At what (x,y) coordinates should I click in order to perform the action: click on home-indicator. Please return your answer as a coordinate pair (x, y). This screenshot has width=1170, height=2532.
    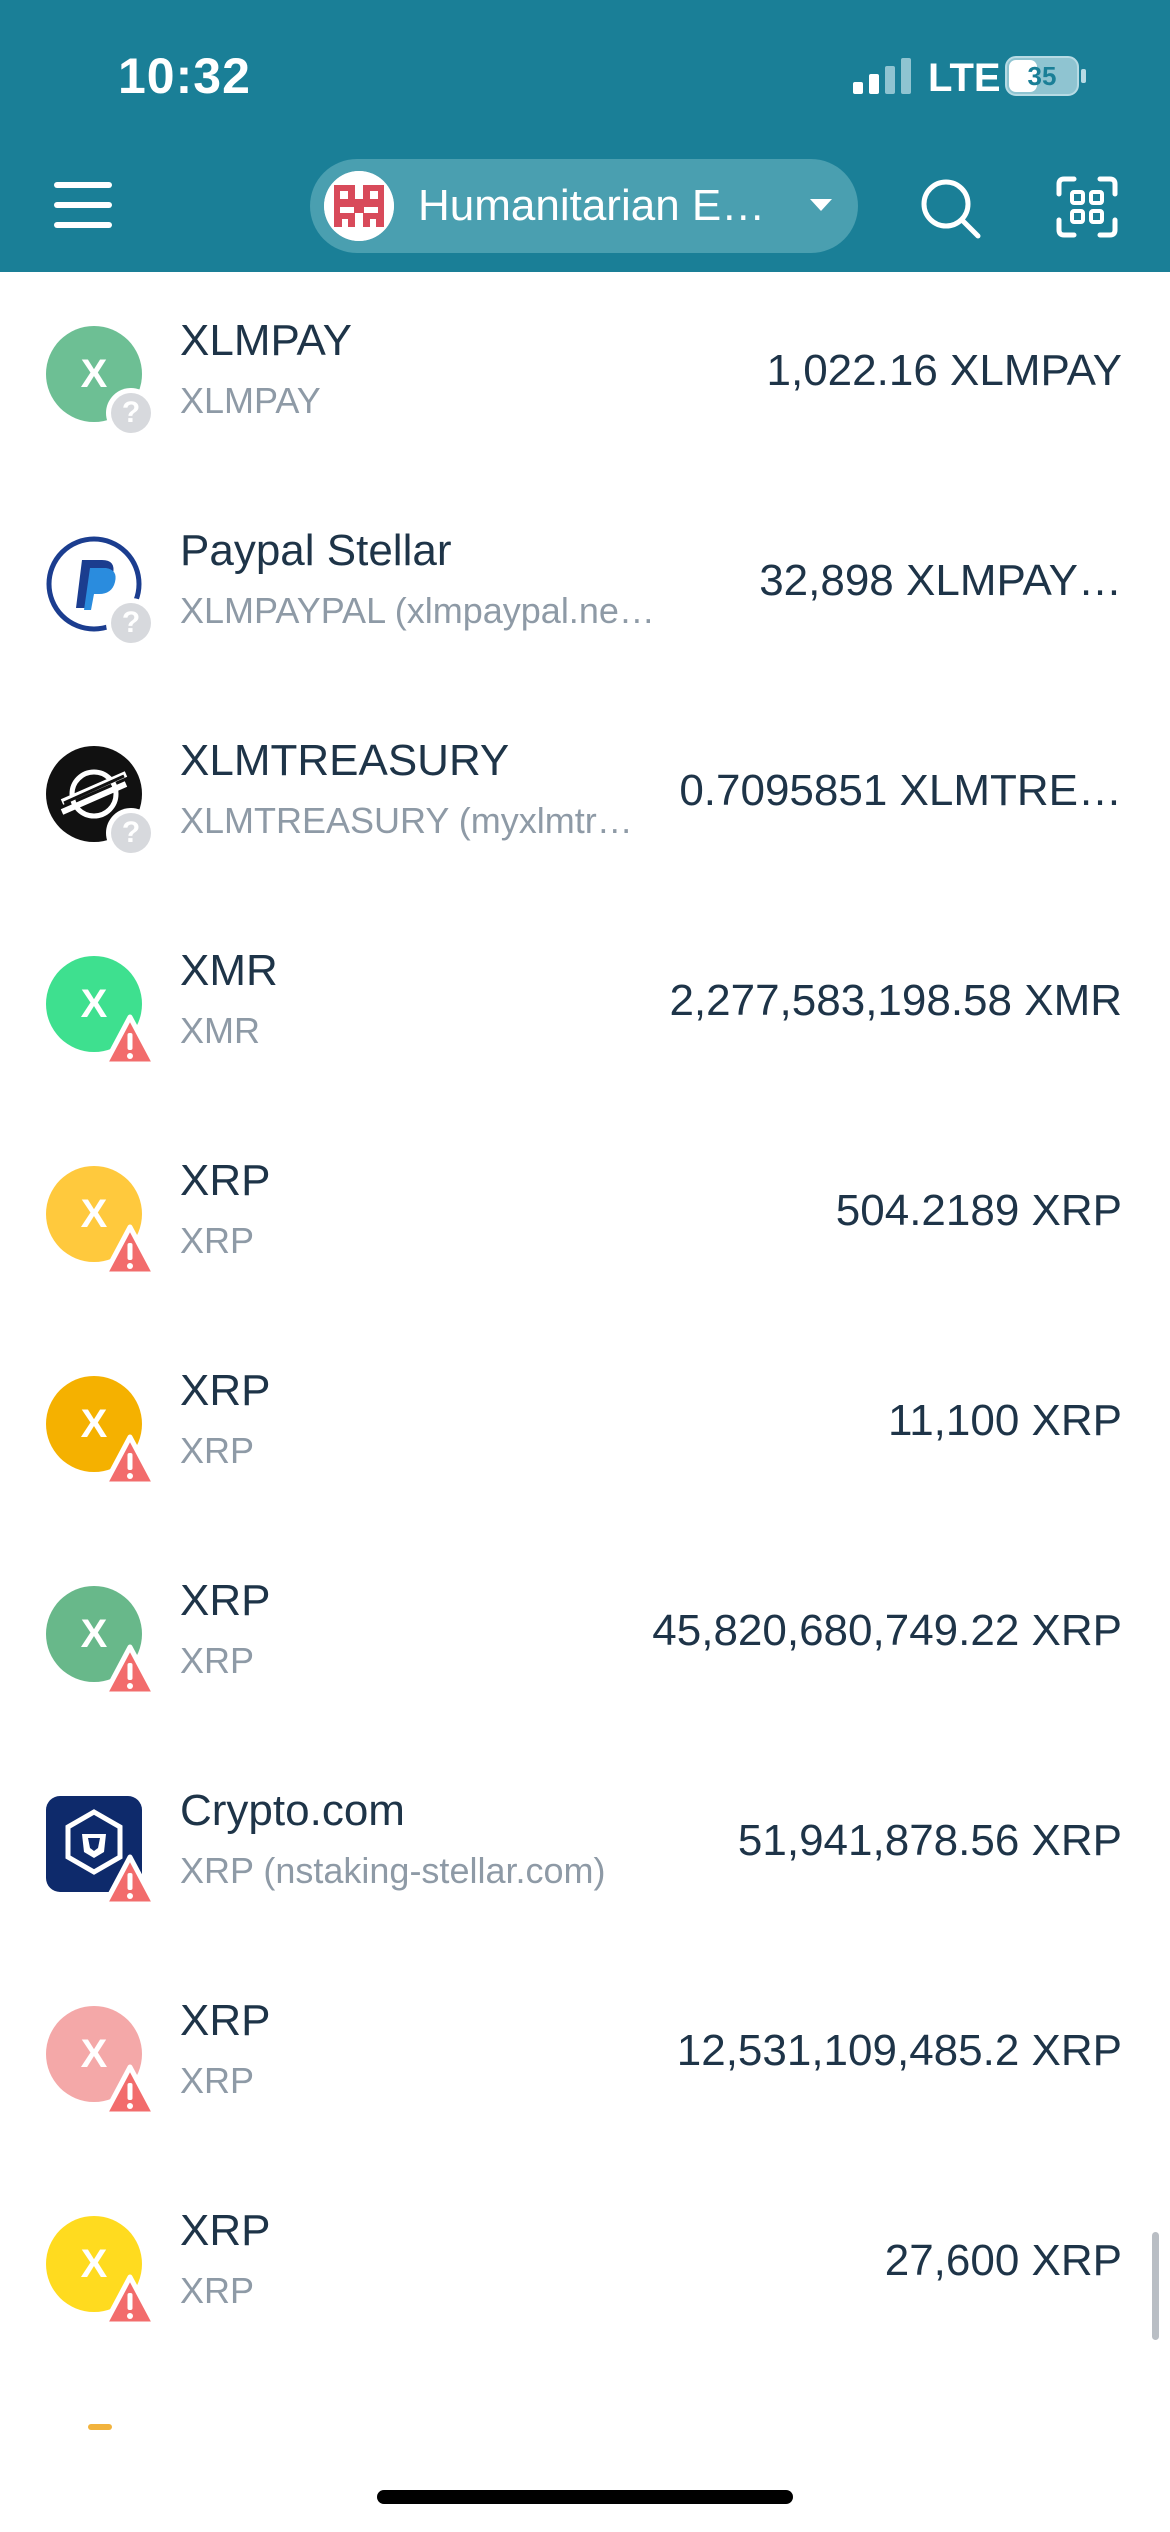
    Looking at the image, I should click on (585, 2497).